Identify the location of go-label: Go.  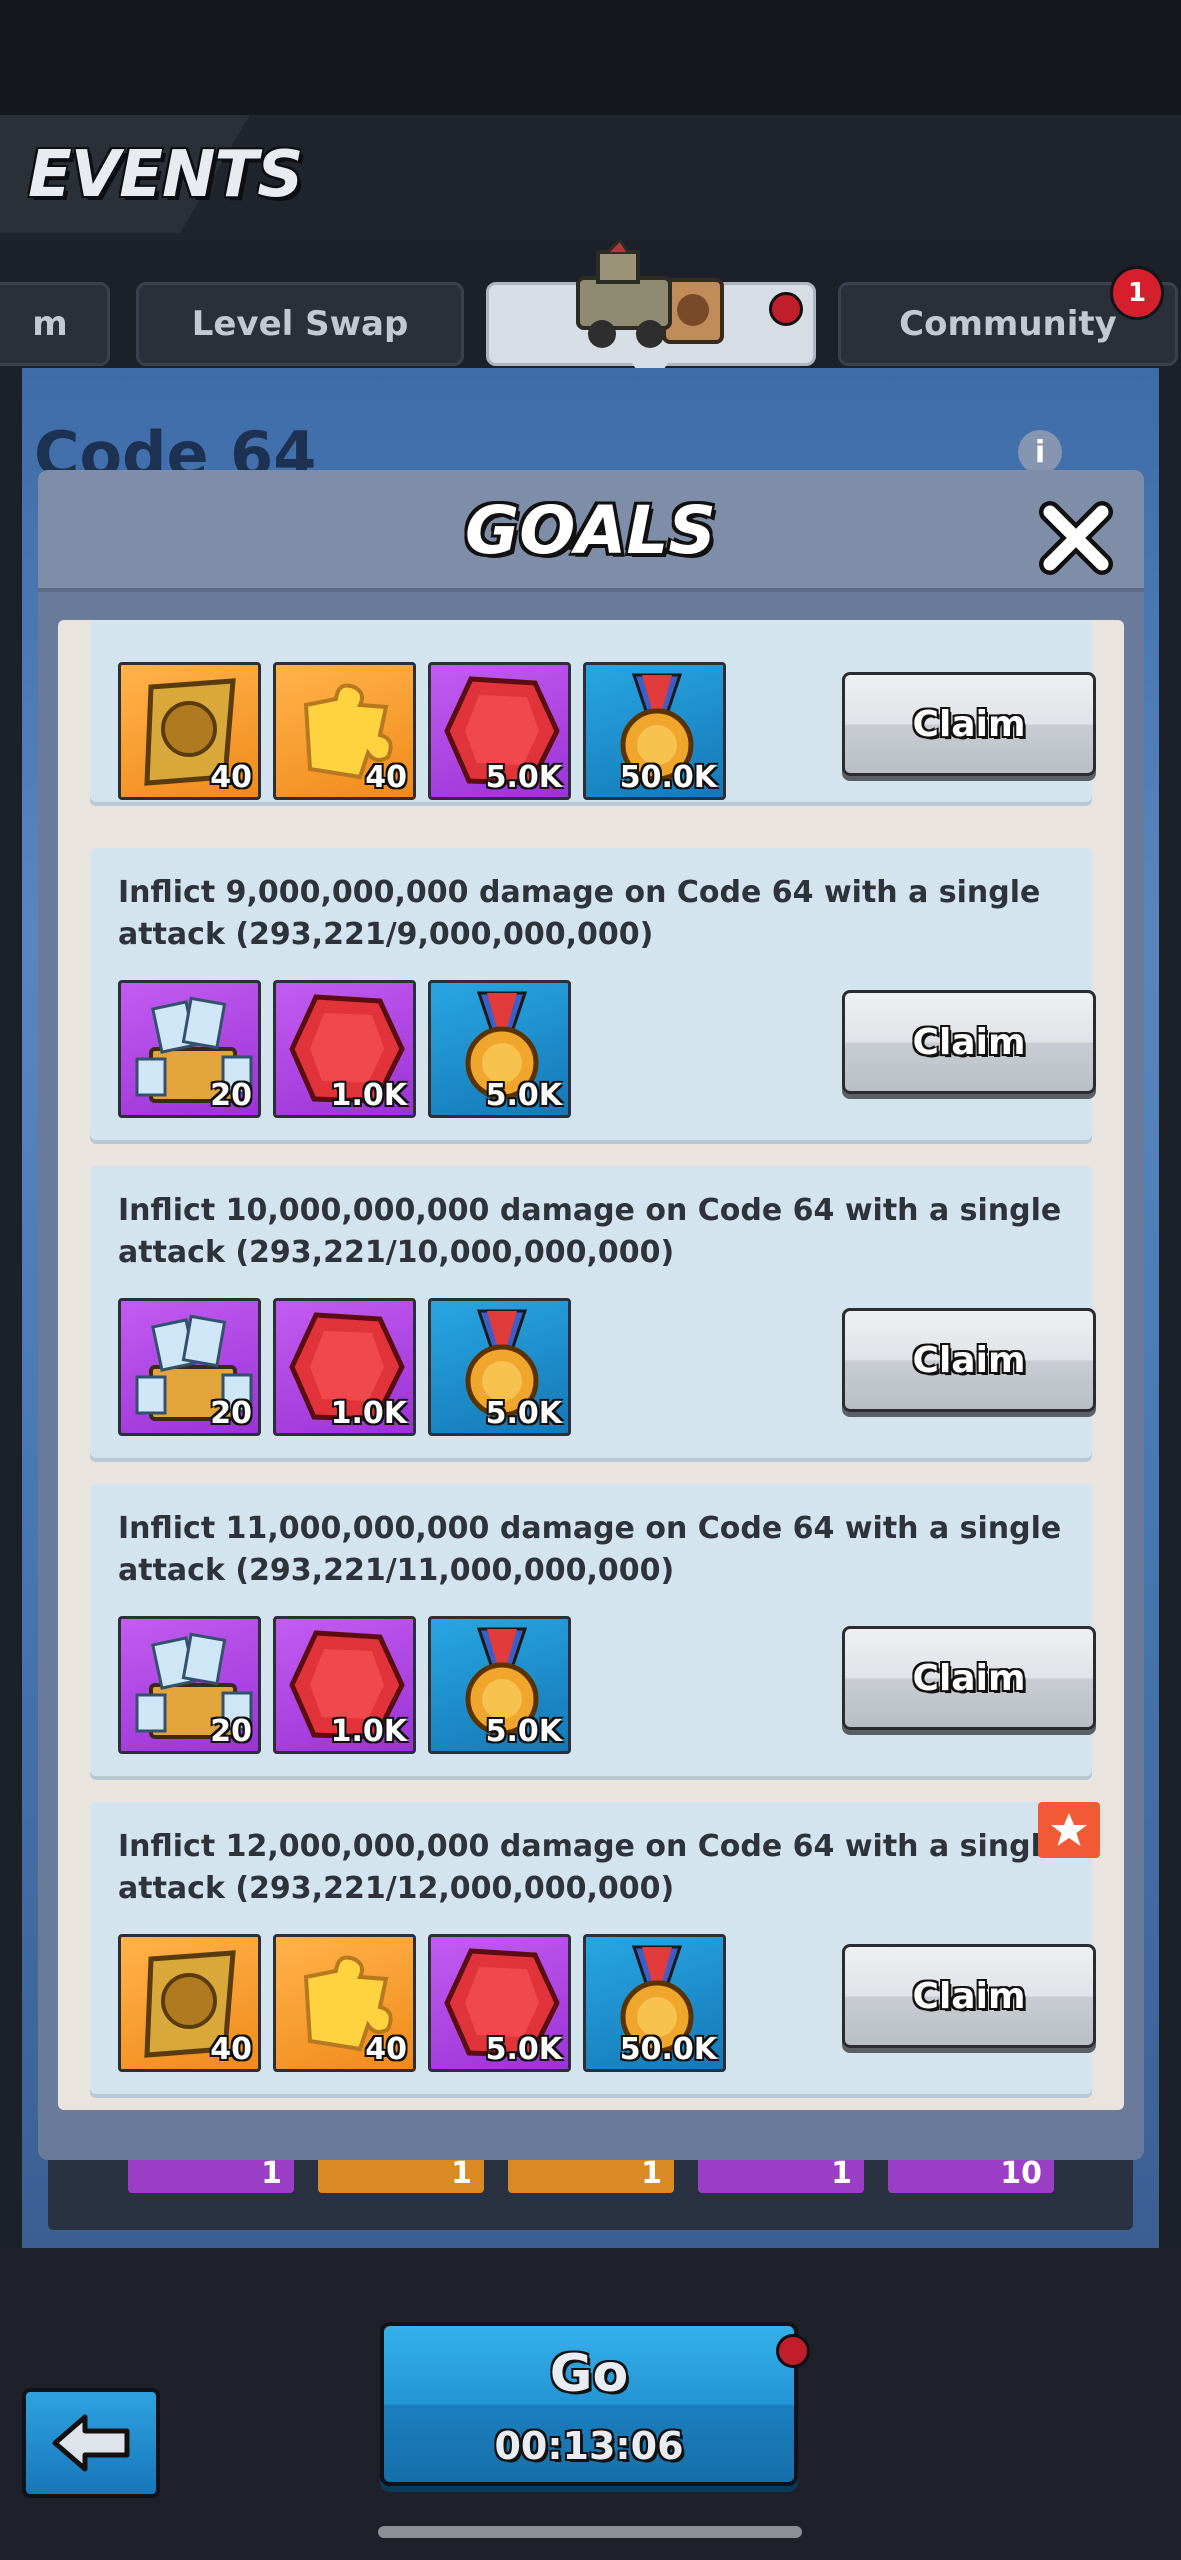
(589, 2374).